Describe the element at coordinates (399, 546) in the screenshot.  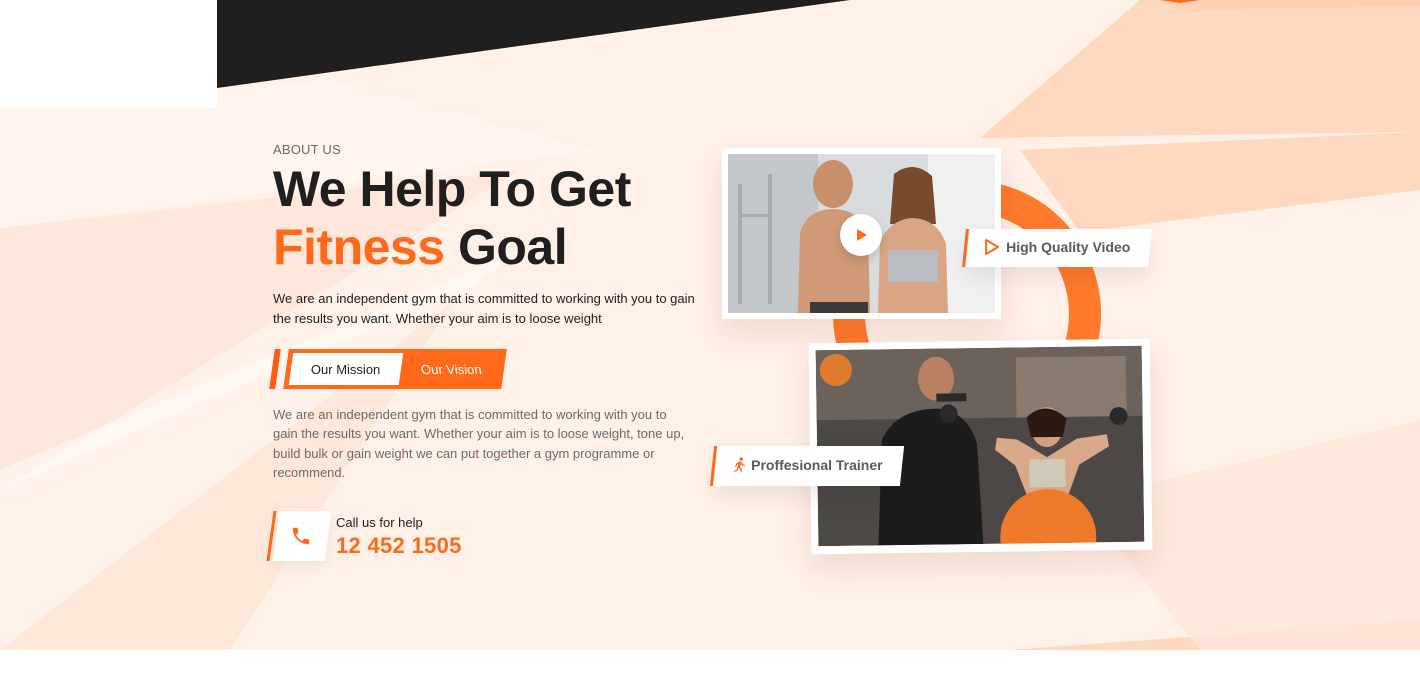
I see `phone-number: 12 452 1505` at that location.